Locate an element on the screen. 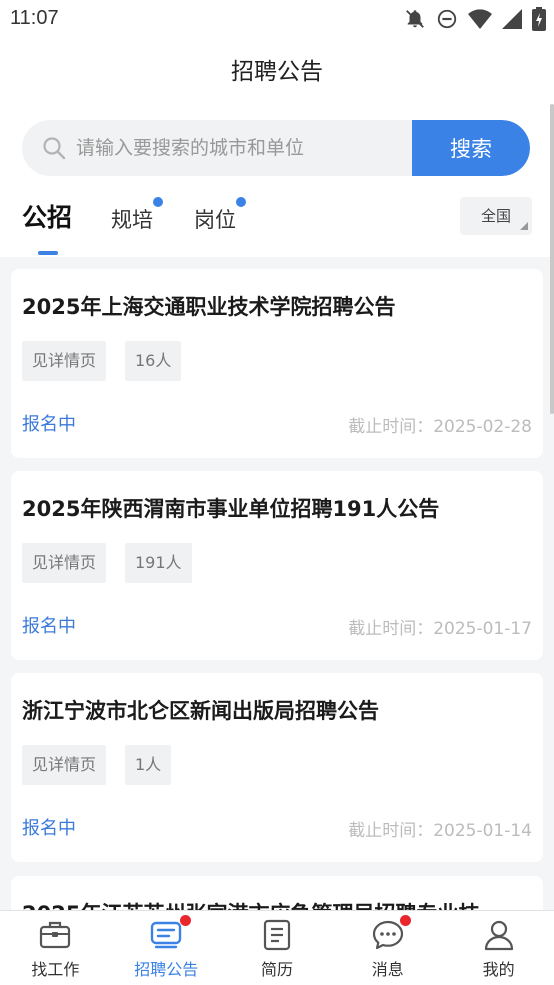 The height and width of the screenshot is (985, 554). nav-find-job: 找工作 is located at coordinates (55, 948).